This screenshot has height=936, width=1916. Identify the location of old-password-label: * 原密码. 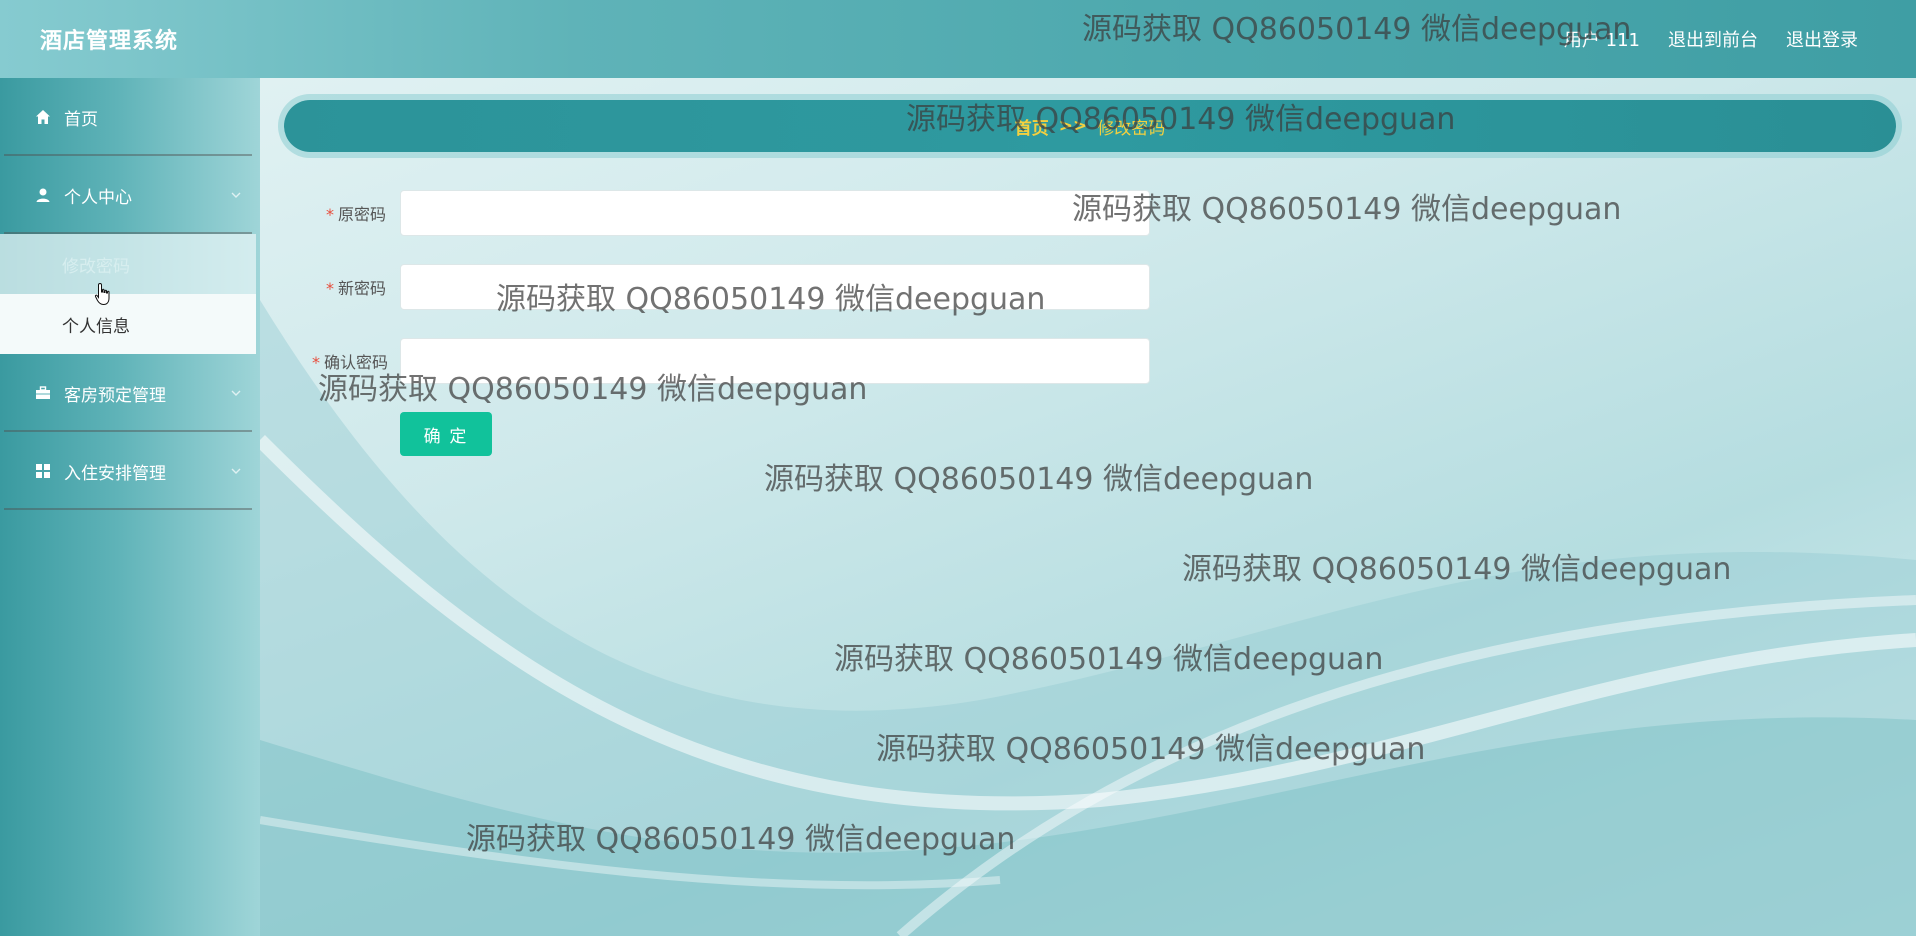
(356, 213).